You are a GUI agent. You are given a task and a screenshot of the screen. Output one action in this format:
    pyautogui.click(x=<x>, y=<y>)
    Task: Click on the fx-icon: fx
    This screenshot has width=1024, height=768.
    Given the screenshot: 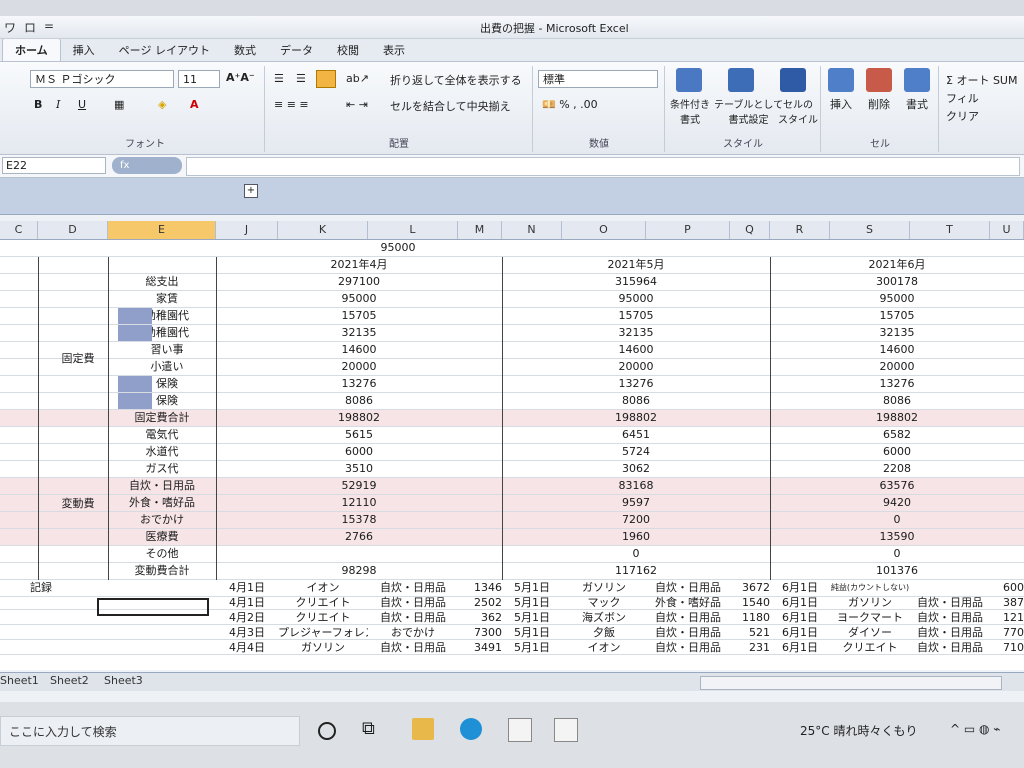 What is the action you would take?
    pyautogui.click(x=147, y=165)
    